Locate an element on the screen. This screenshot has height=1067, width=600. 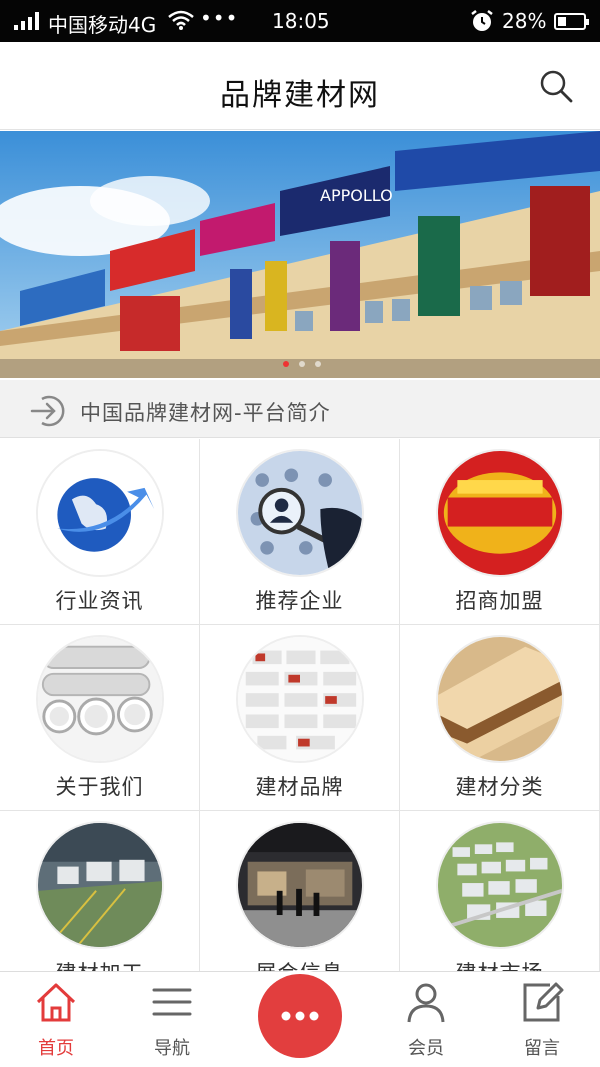
more-dots-icon is located at coordinates (300, 1016).